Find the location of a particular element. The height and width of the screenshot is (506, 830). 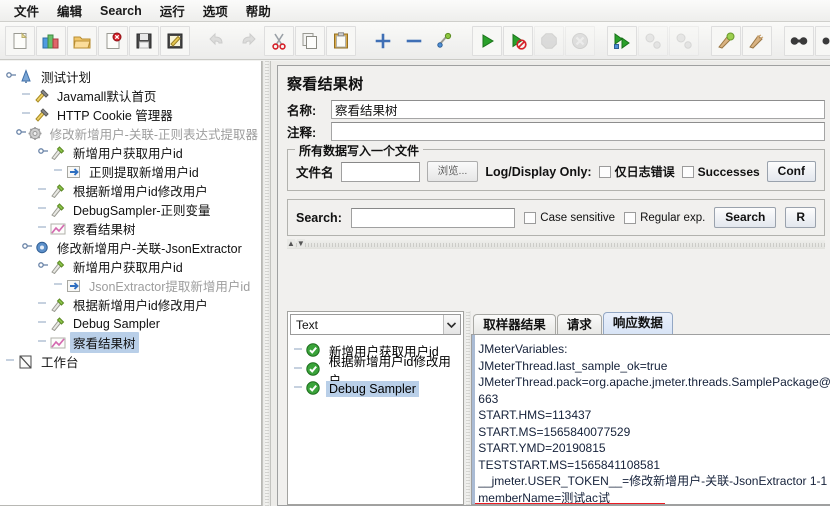

toolbar-group-search is located at coordinates (805, 40).